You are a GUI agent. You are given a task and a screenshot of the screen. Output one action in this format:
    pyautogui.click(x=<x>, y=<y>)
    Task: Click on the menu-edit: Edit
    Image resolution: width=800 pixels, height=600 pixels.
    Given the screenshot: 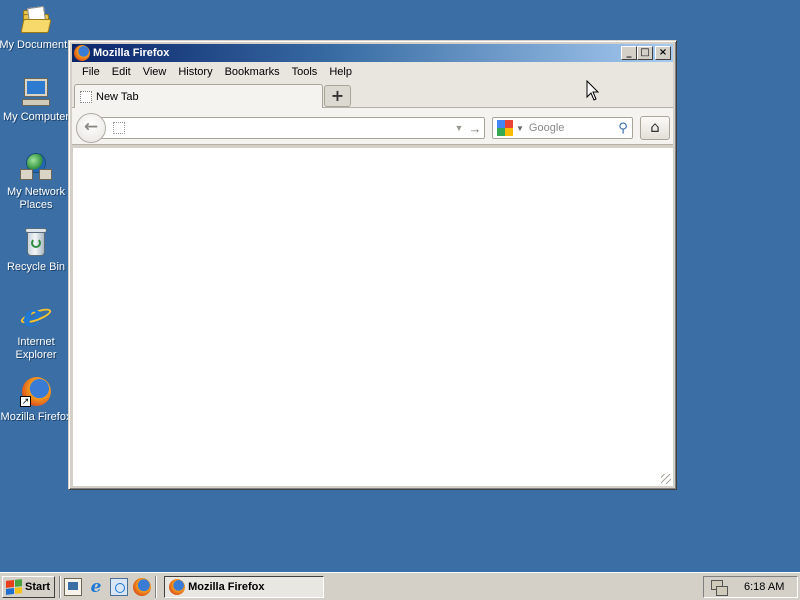 What is the action you would take?
    pyautogui.click(x=121, y=72)
    